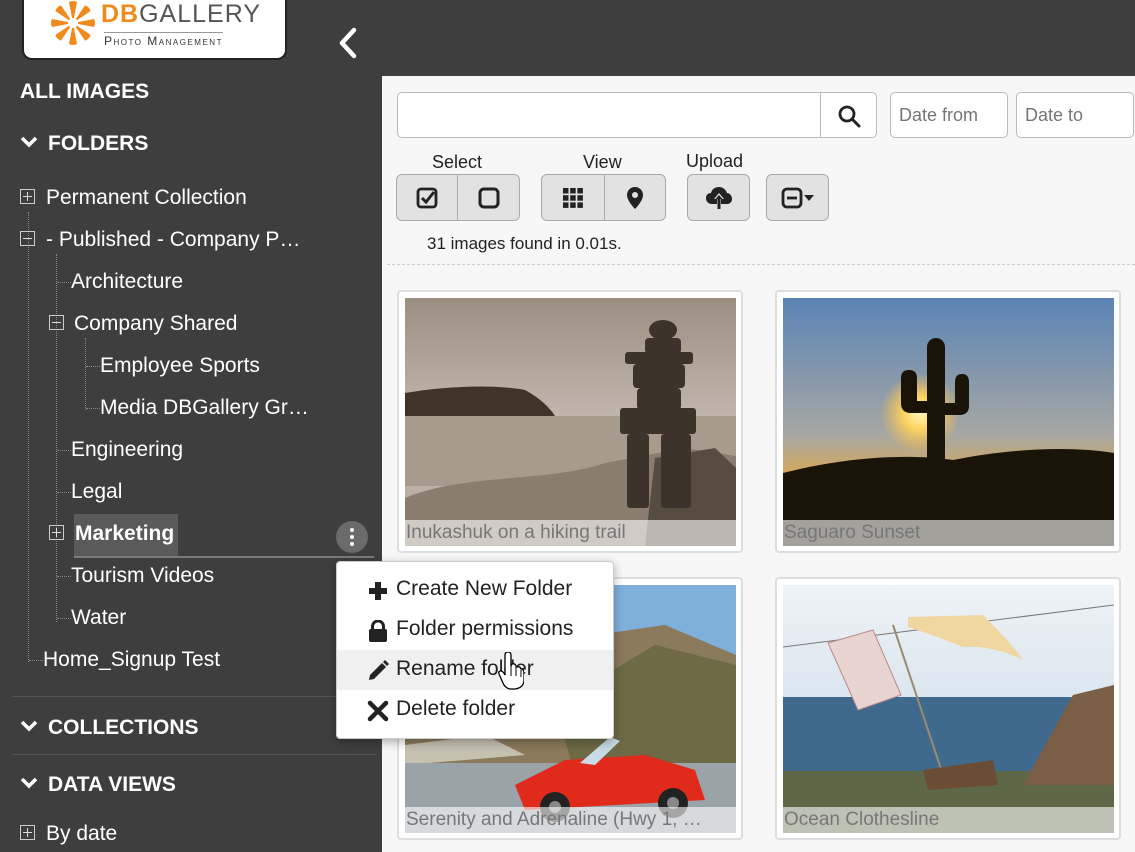  I want to click on top-bar: DBGALLERY Photo Management, so click(567, 38).